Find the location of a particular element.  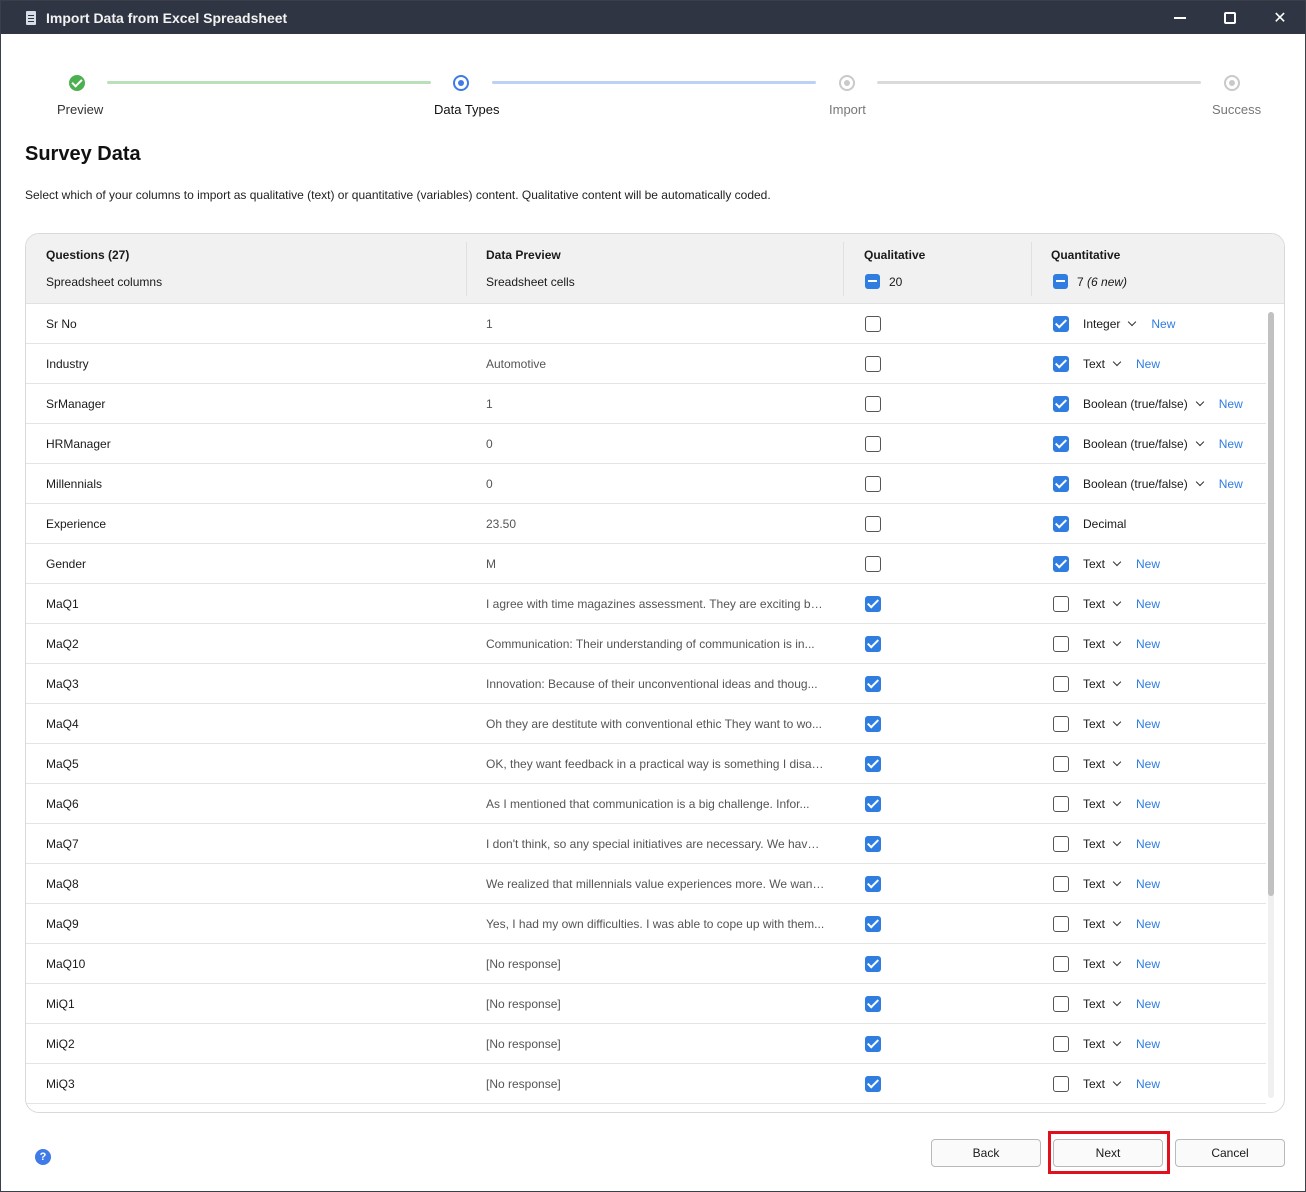

data-preview: 23.50 is located at coordinates (501, 524).